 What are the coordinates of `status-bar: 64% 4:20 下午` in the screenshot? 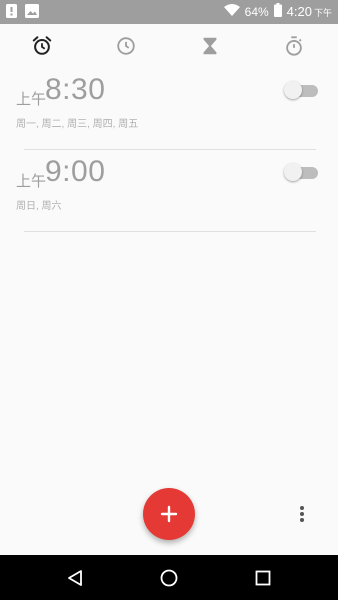 It's located at (169, 12).